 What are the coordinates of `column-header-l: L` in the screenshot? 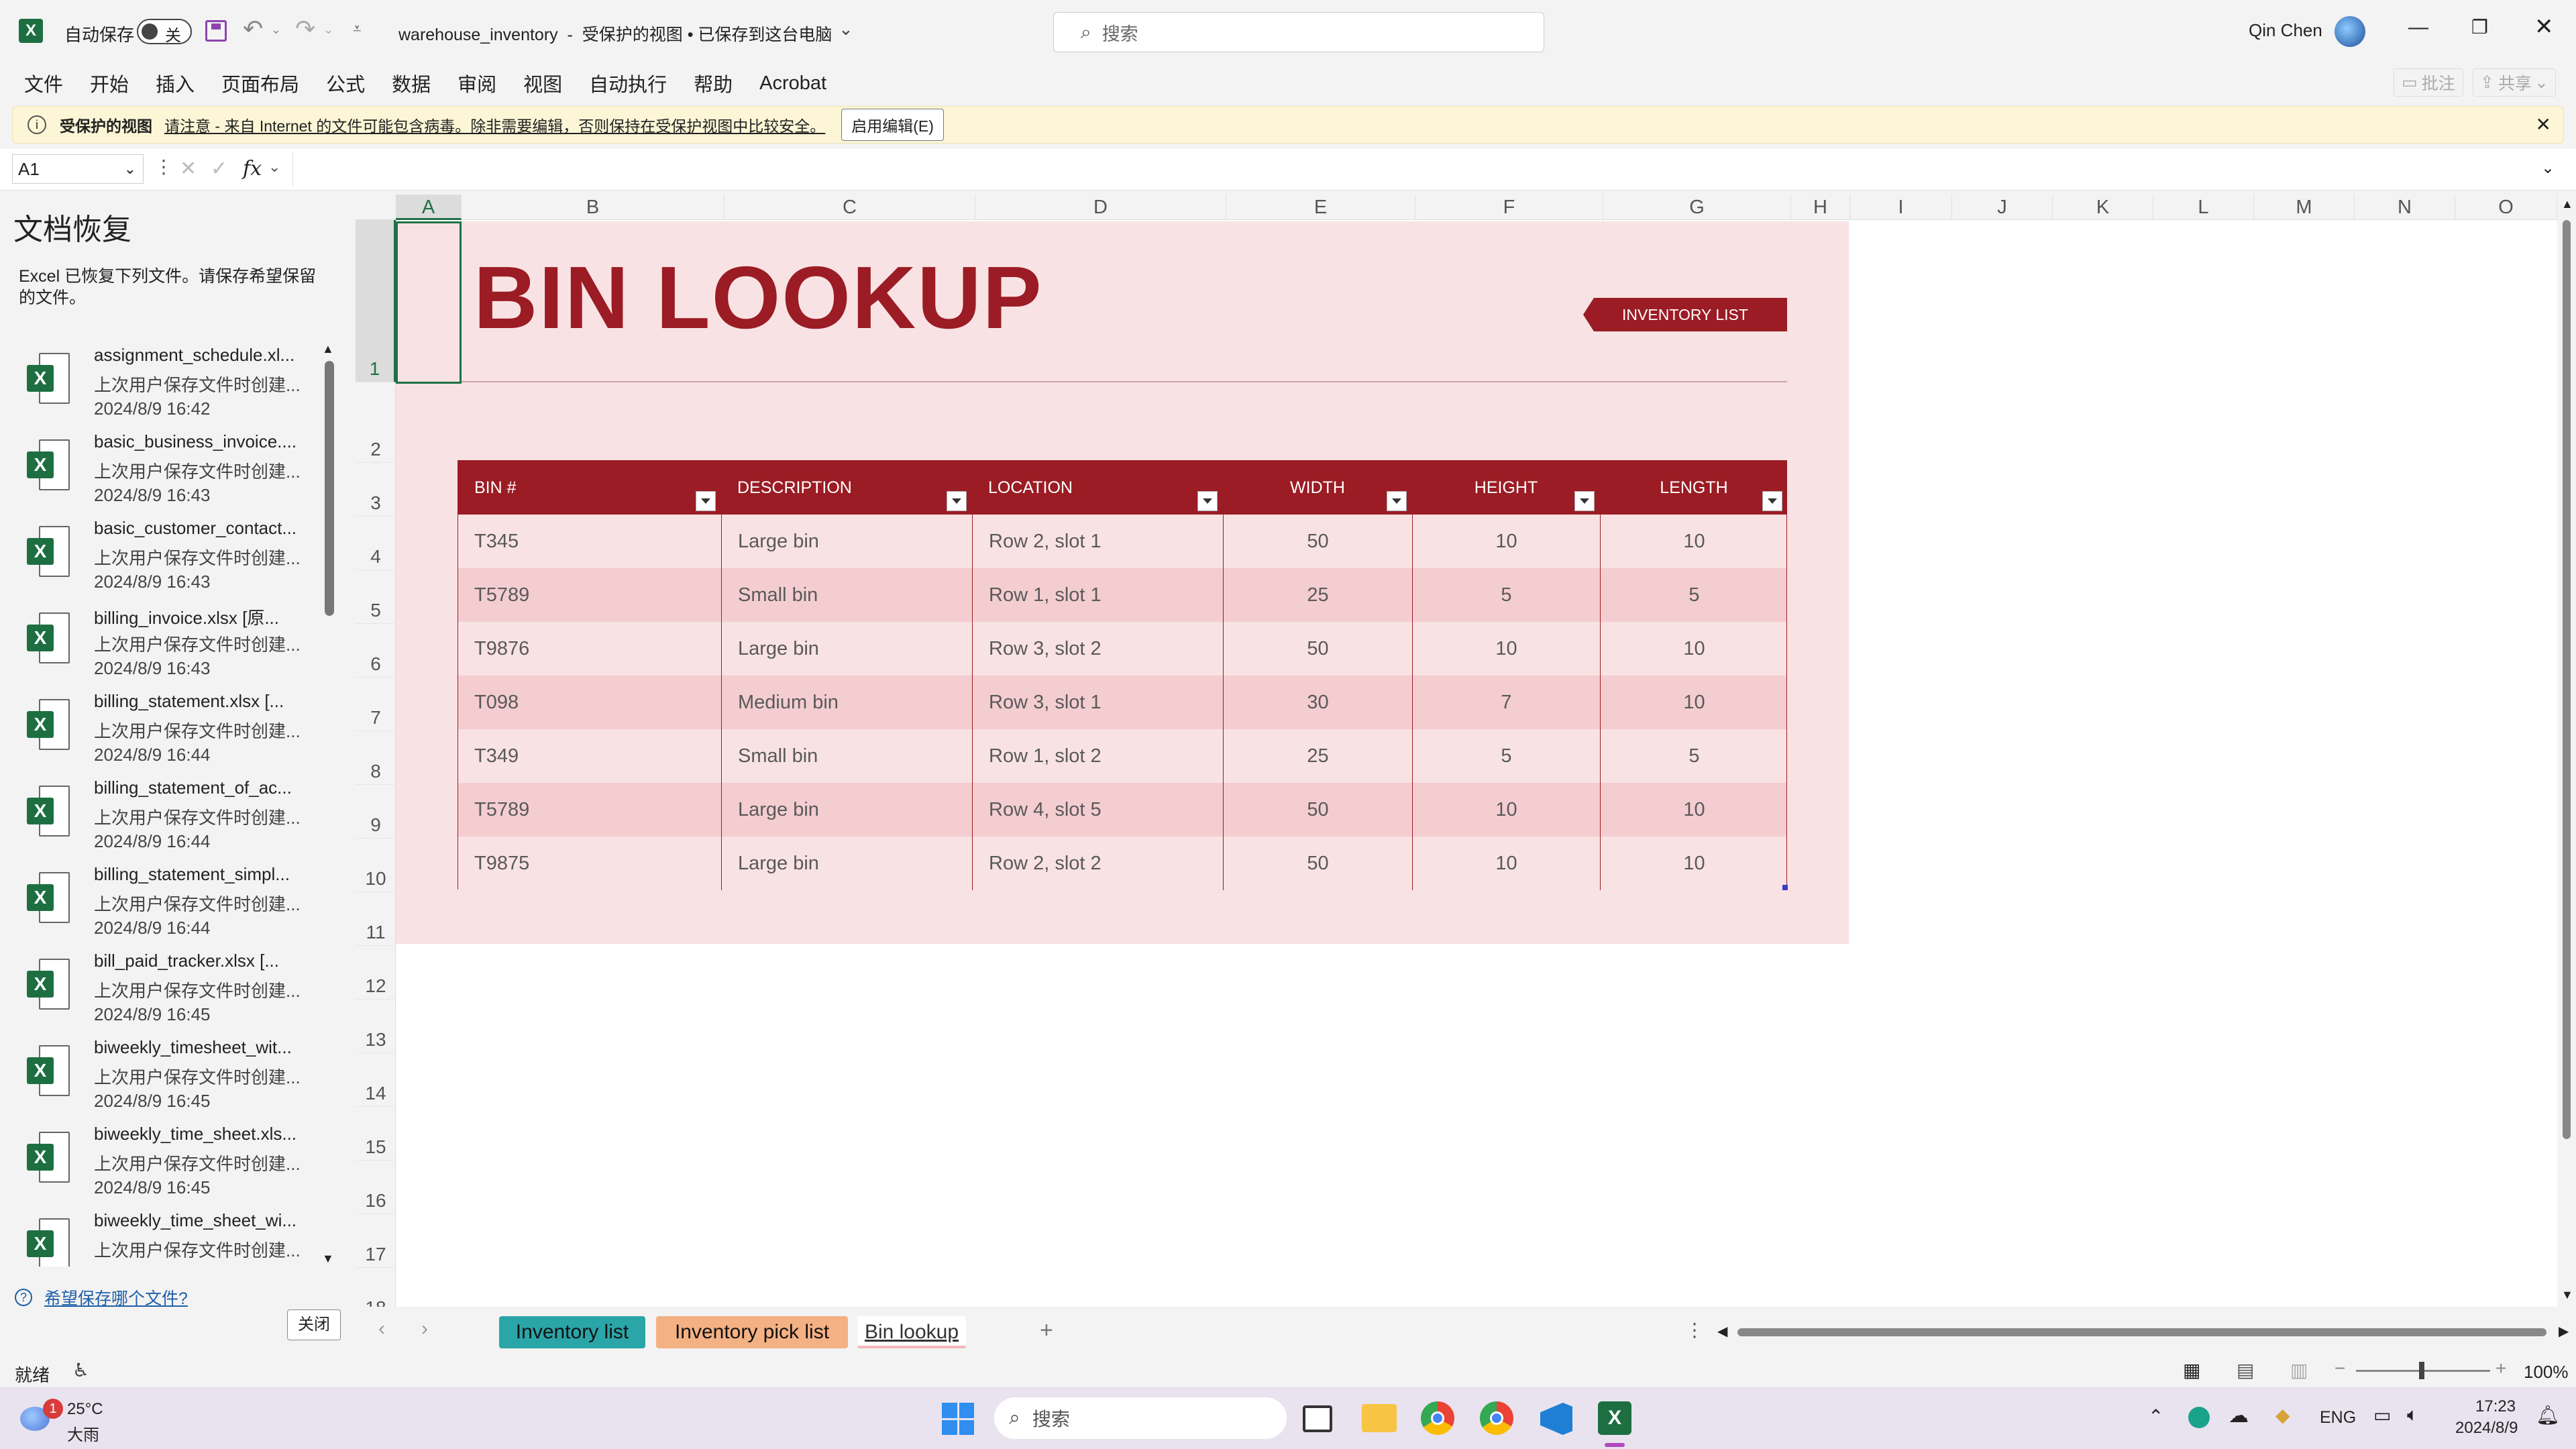 It's located at (2203, 207).